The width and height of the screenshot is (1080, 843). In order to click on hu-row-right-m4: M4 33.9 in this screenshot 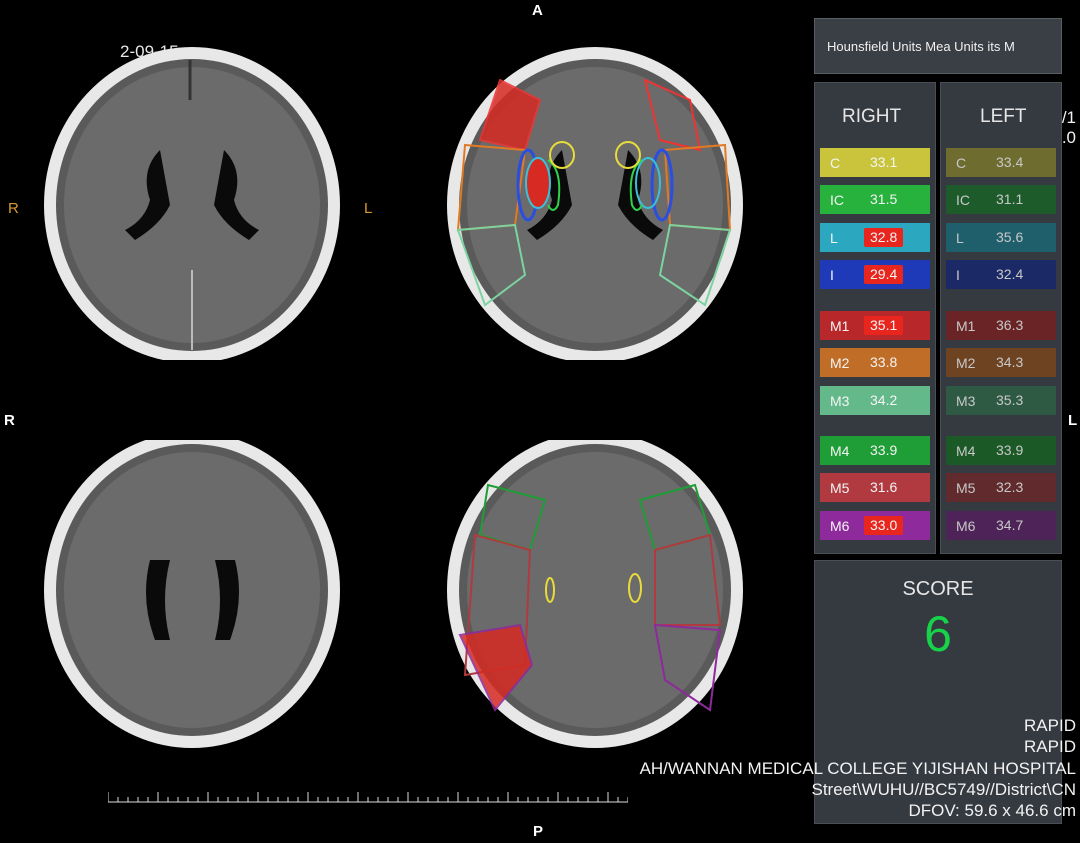, I will do `click(875, 450)`.